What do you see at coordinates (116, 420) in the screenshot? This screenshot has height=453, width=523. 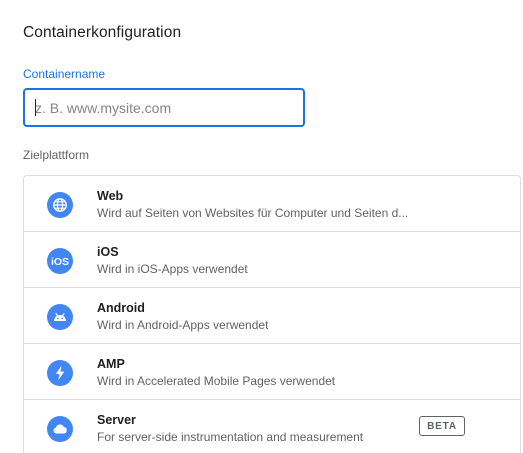 I see `platform-name: Server` at bounding box center [116, 420].